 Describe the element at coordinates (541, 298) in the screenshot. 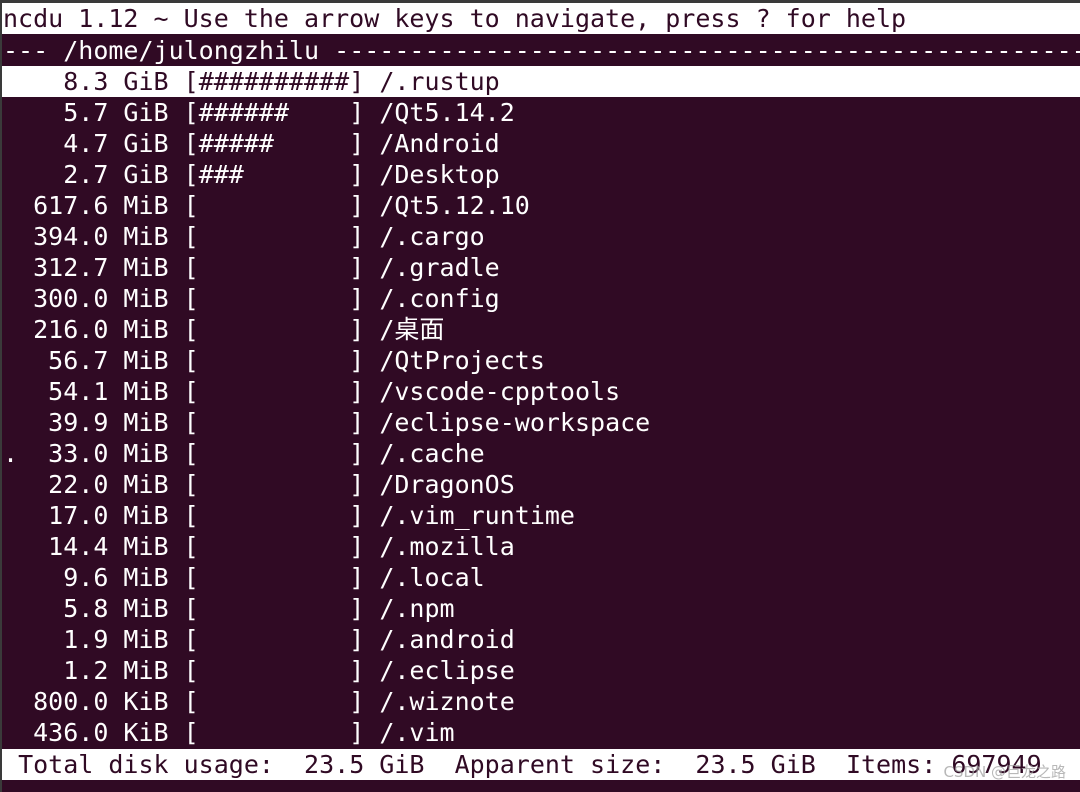

I see `file-row: 300.0 MiB [ ] /.config` at that location.